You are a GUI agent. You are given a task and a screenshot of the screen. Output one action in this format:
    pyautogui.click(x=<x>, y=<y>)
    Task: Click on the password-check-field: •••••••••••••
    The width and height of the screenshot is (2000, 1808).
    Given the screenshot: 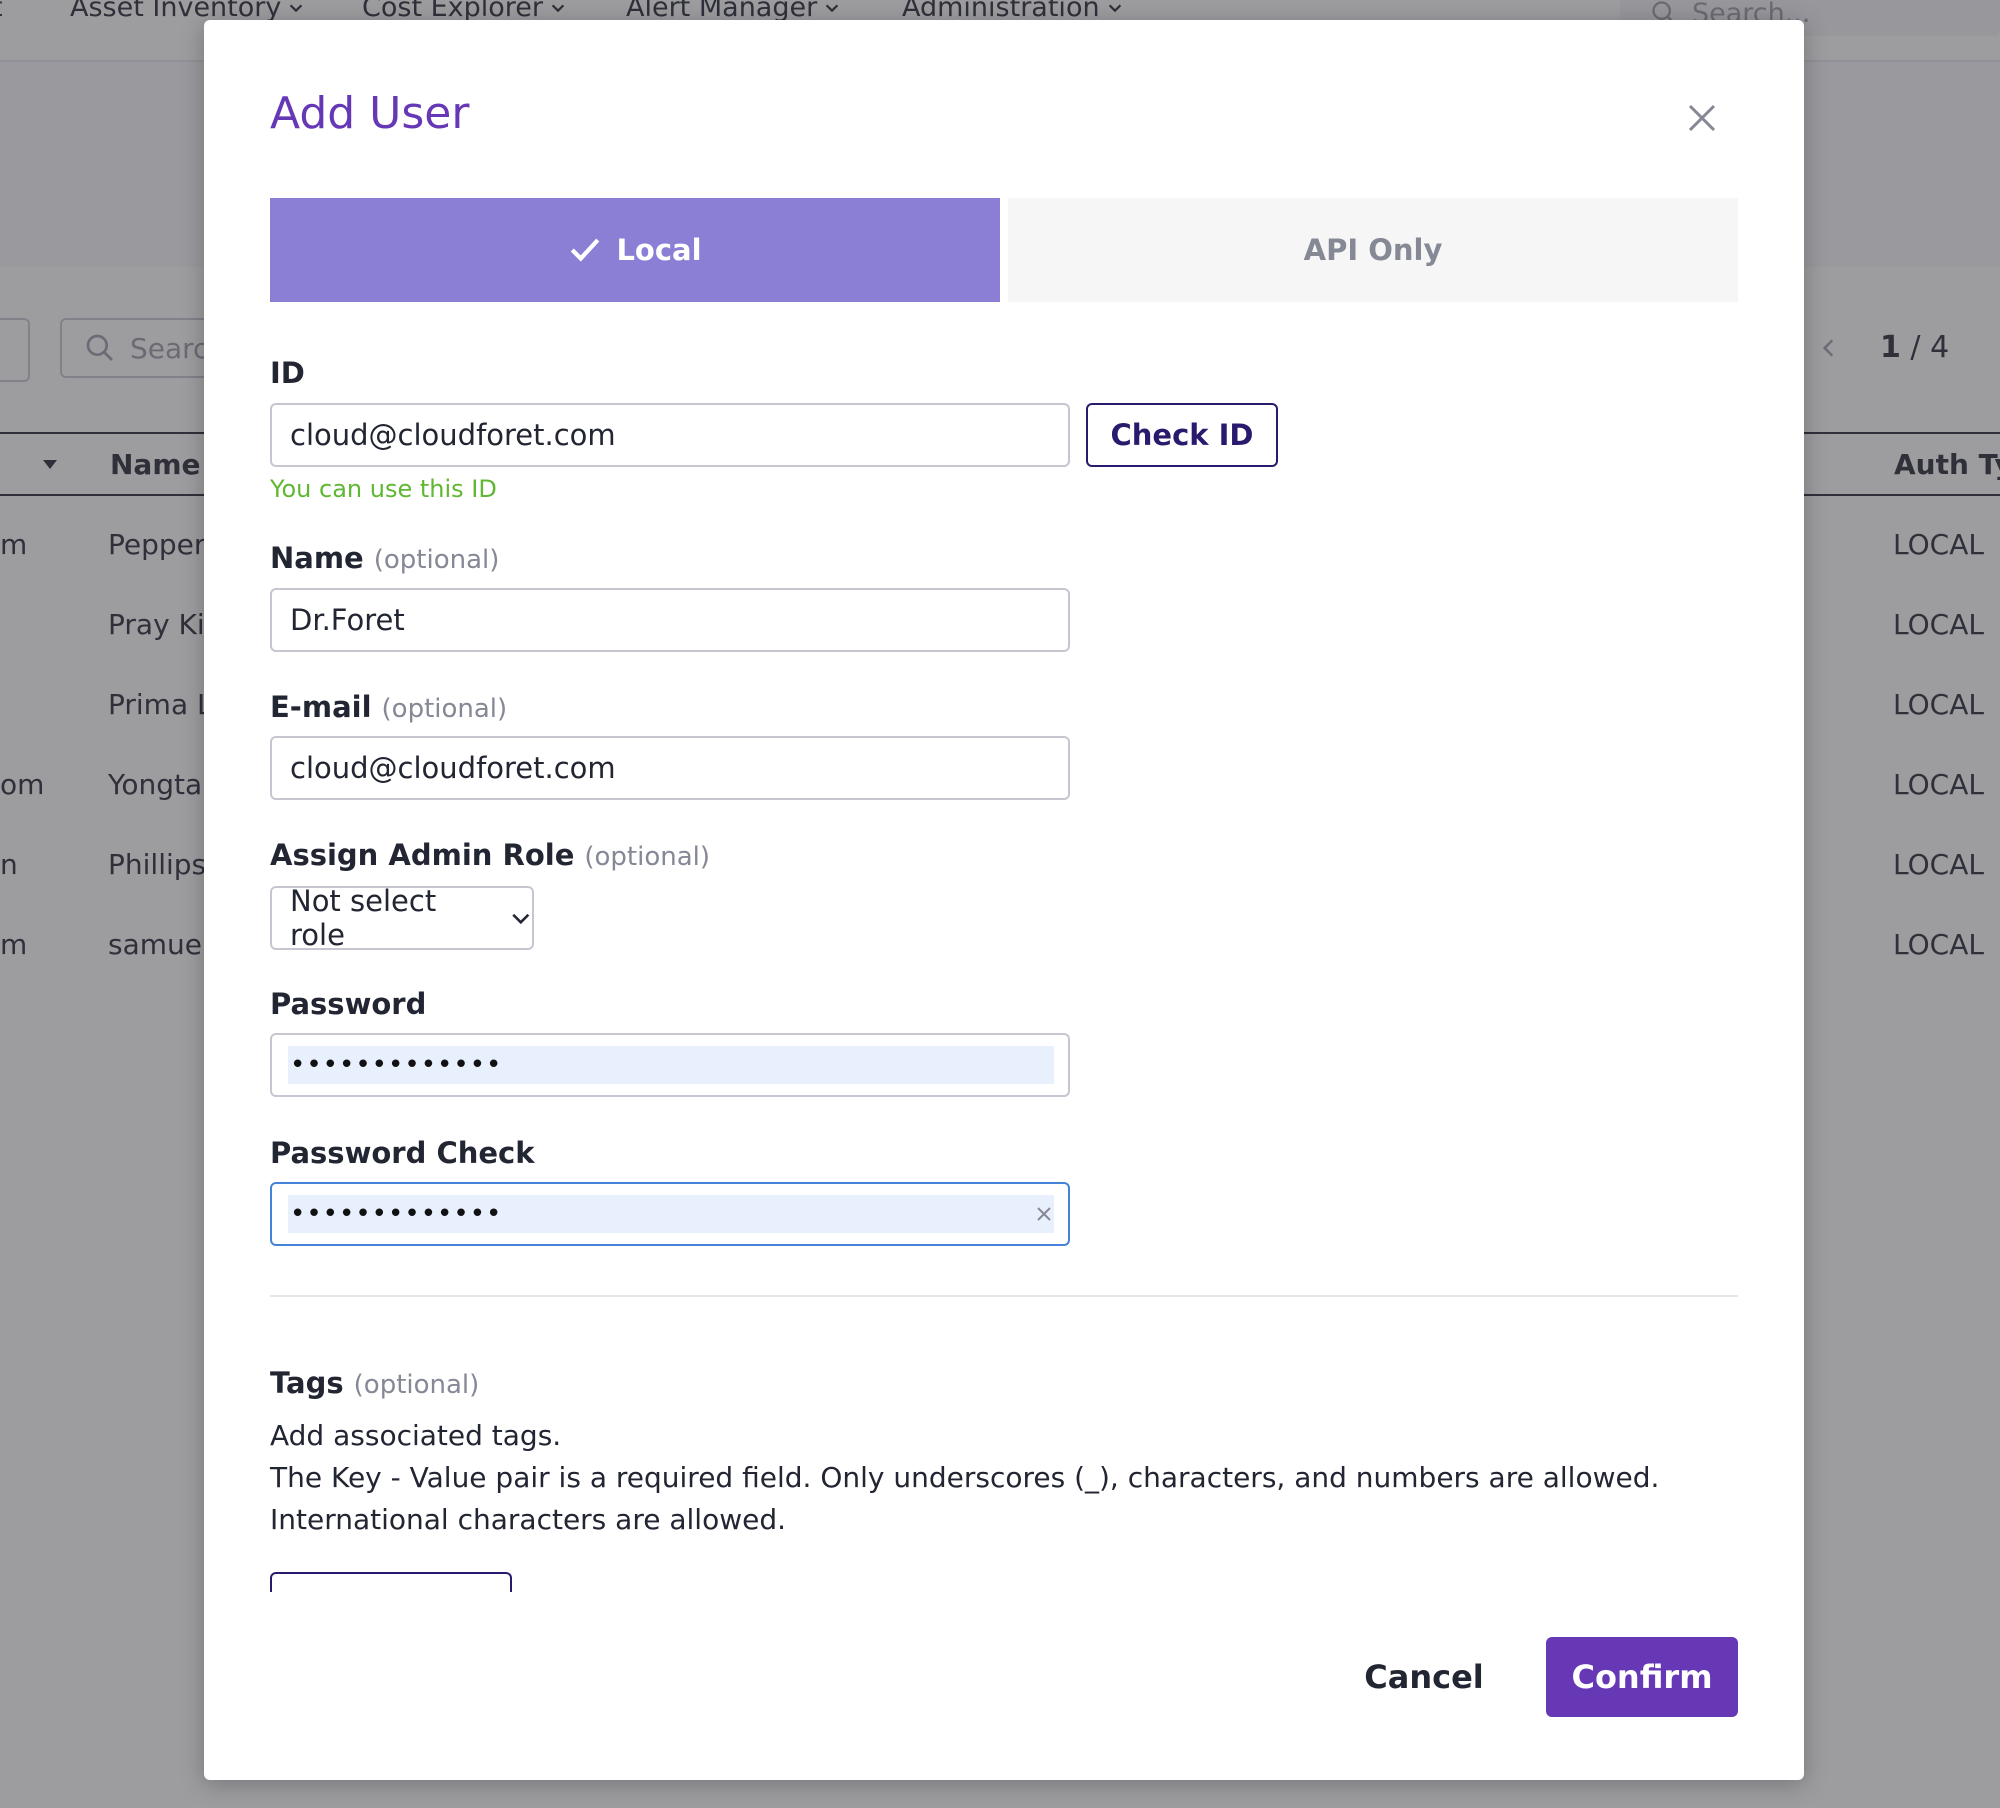 What is the action you would take?
    pyautogui.click(x=670, y=1214)
    